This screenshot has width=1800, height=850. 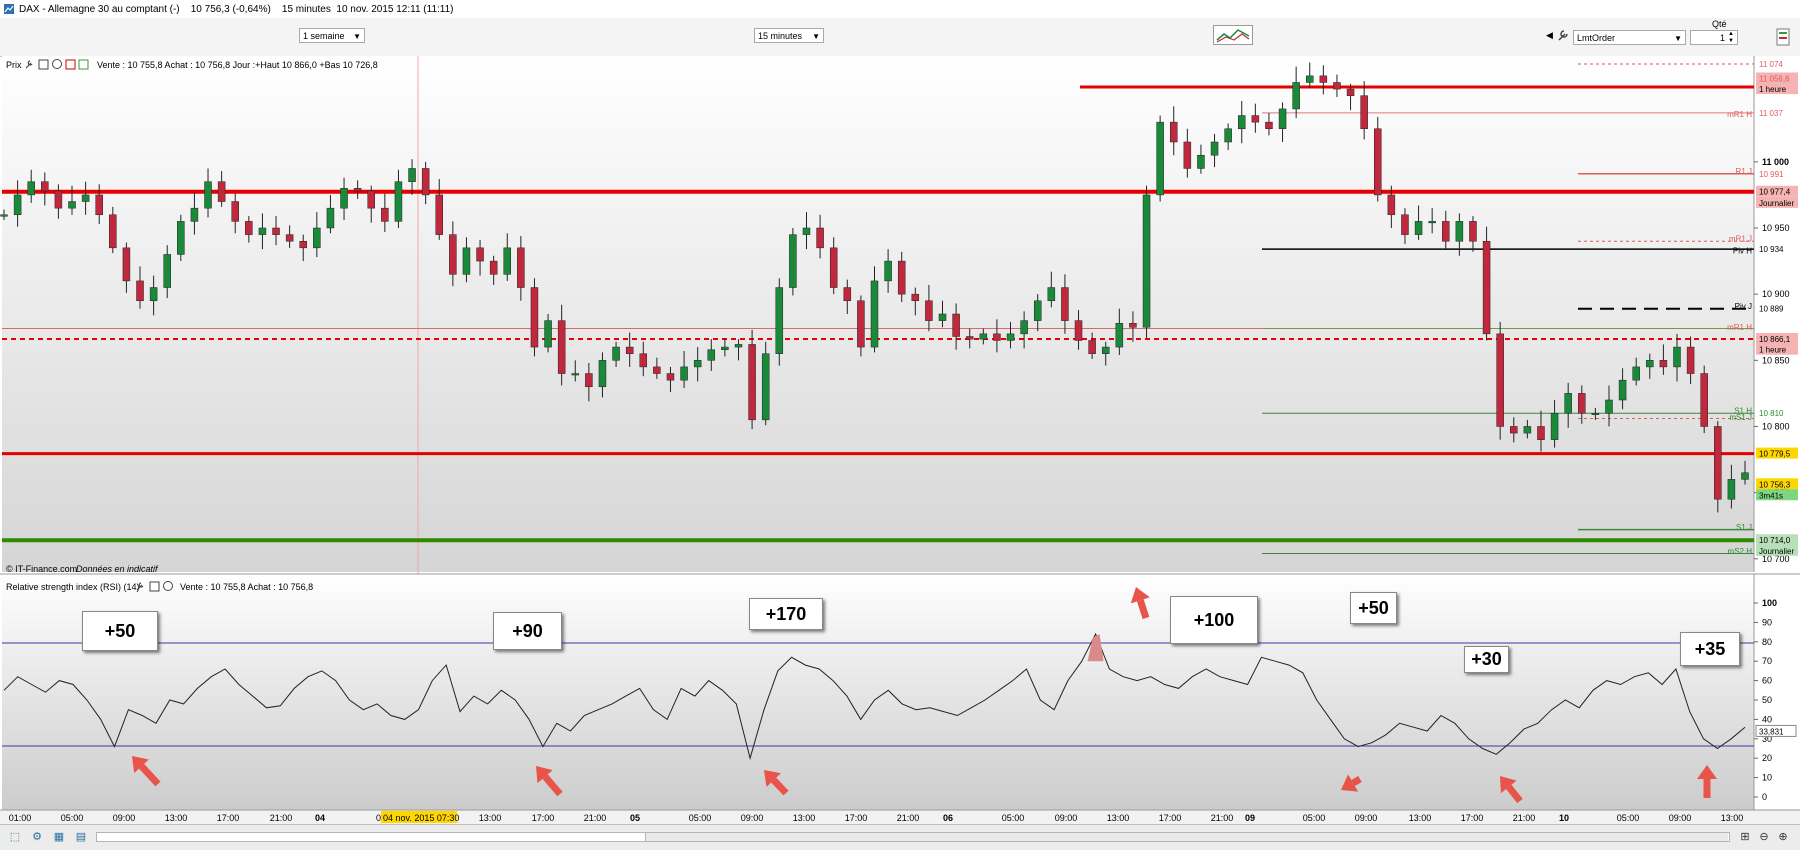 What do you see at coordinates (1767, 700) in the screenshot?
I see `rsi-tick-label: 50` at bounding box center [1767, 700].